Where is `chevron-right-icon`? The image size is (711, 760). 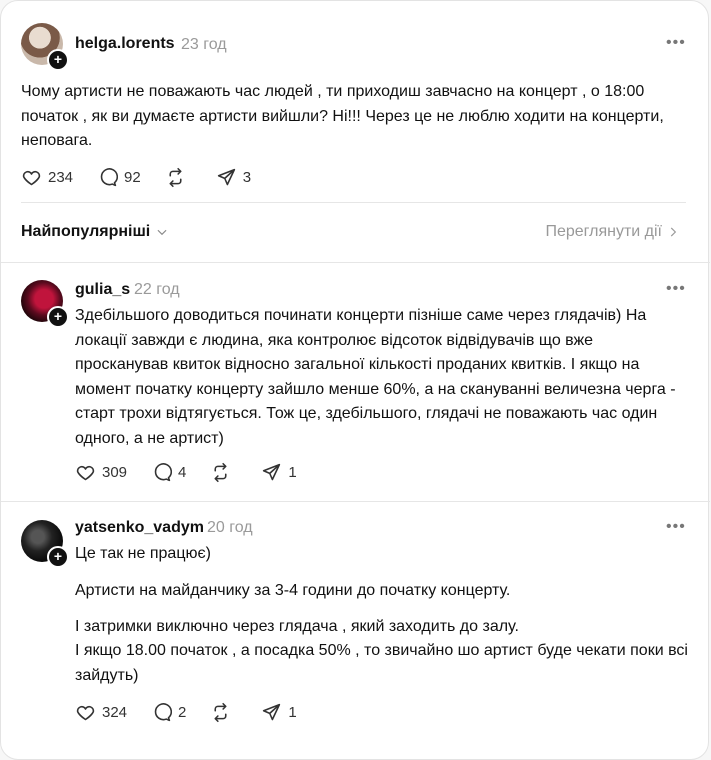
chevron-right-icon is located at coordinates (673, 232).